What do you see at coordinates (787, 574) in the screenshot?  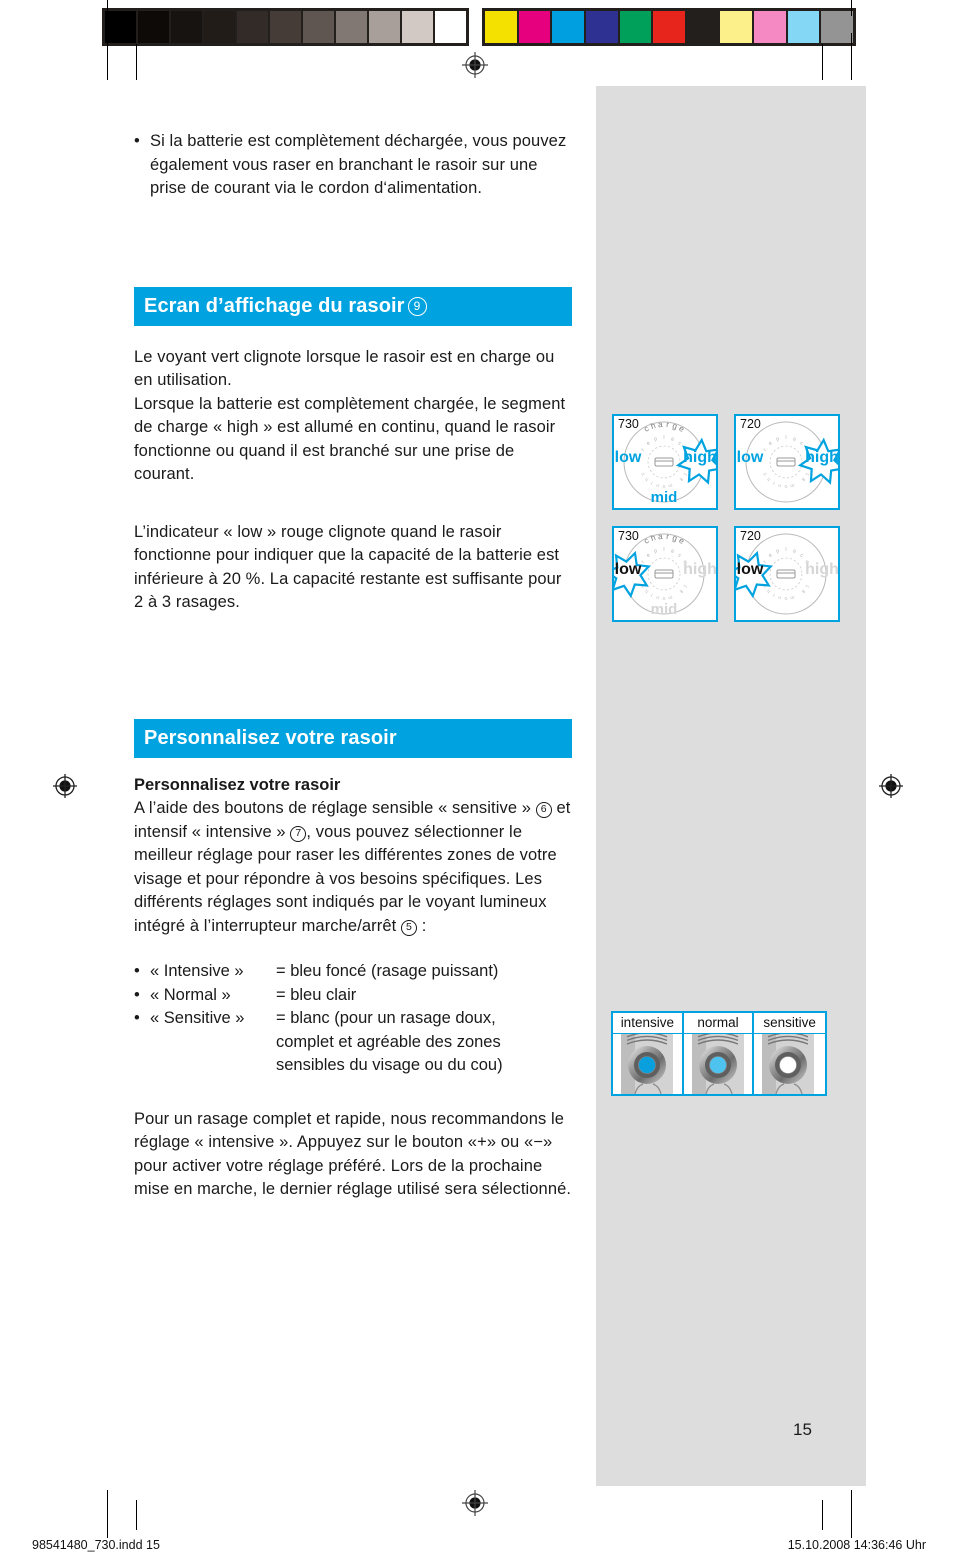 I see `shaver-display-720-low: 720replace18 monthslowhigh` at bounding box center [787, 574].